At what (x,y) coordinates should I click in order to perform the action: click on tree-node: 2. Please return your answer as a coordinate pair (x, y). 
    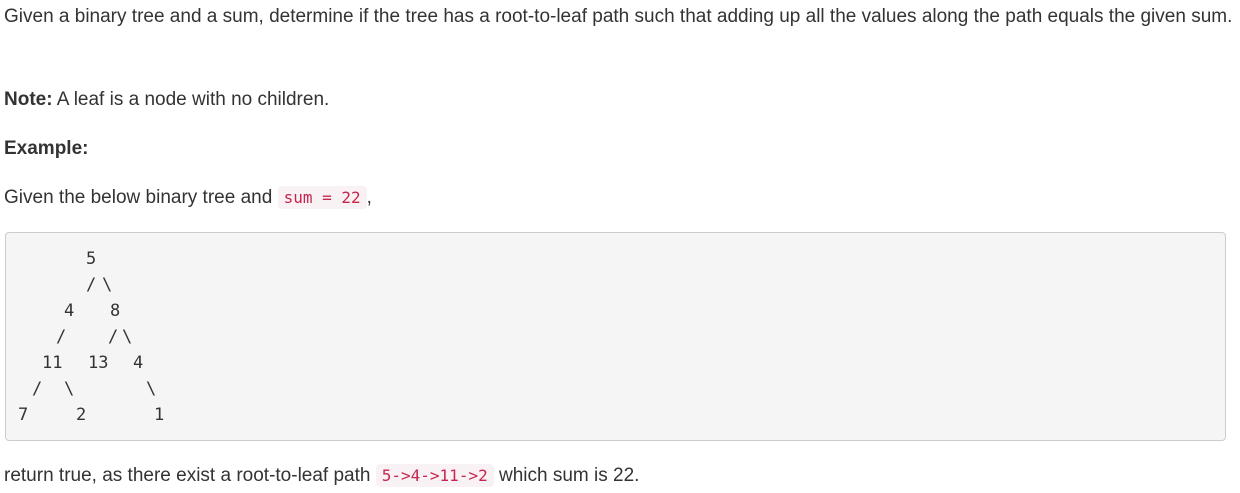
    Looking at the image, I should click on (81, 415).